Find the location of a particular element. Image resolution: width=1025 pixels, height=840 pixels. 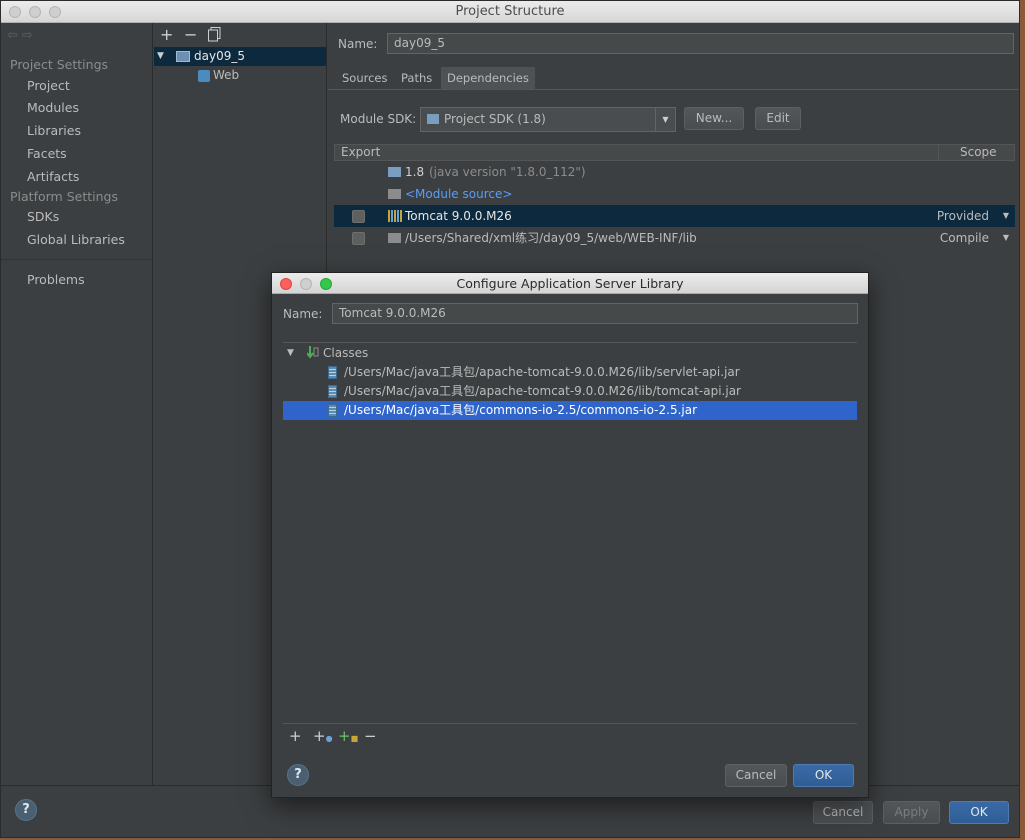

dialog-title: Configure Application Server Library is located at coordinates (570, 283).